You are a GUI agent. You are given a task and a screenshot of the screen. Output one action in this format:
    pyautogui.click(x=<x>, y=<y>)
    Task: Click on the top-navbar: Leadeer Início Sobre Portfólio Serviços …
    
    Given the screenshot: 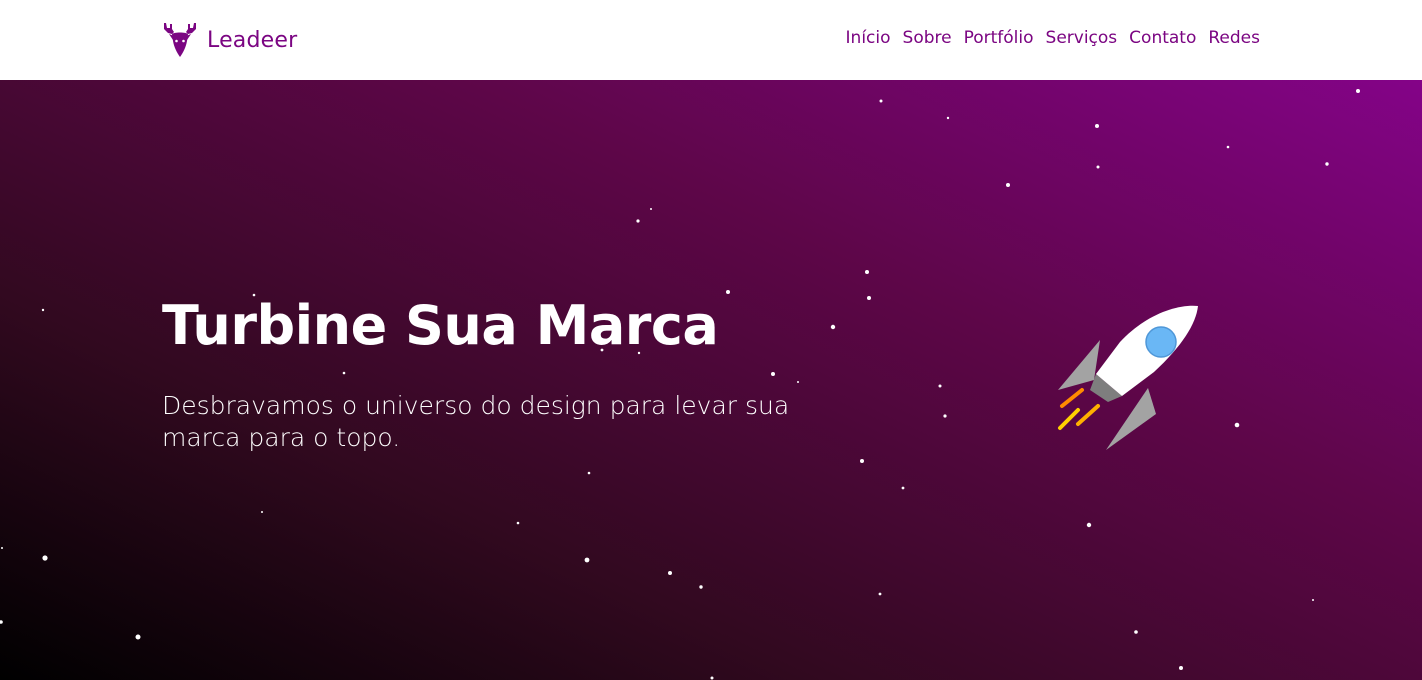 What is the action you would take?
    pyautogui.click(x=711, y=40)
    